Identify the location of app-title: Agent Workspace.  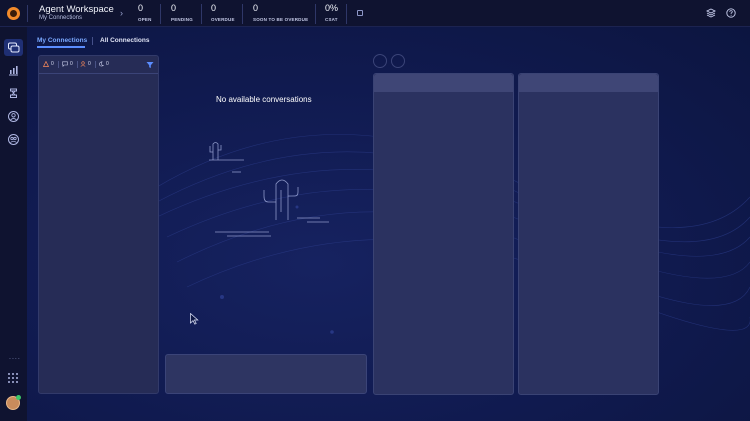
(76, 9).